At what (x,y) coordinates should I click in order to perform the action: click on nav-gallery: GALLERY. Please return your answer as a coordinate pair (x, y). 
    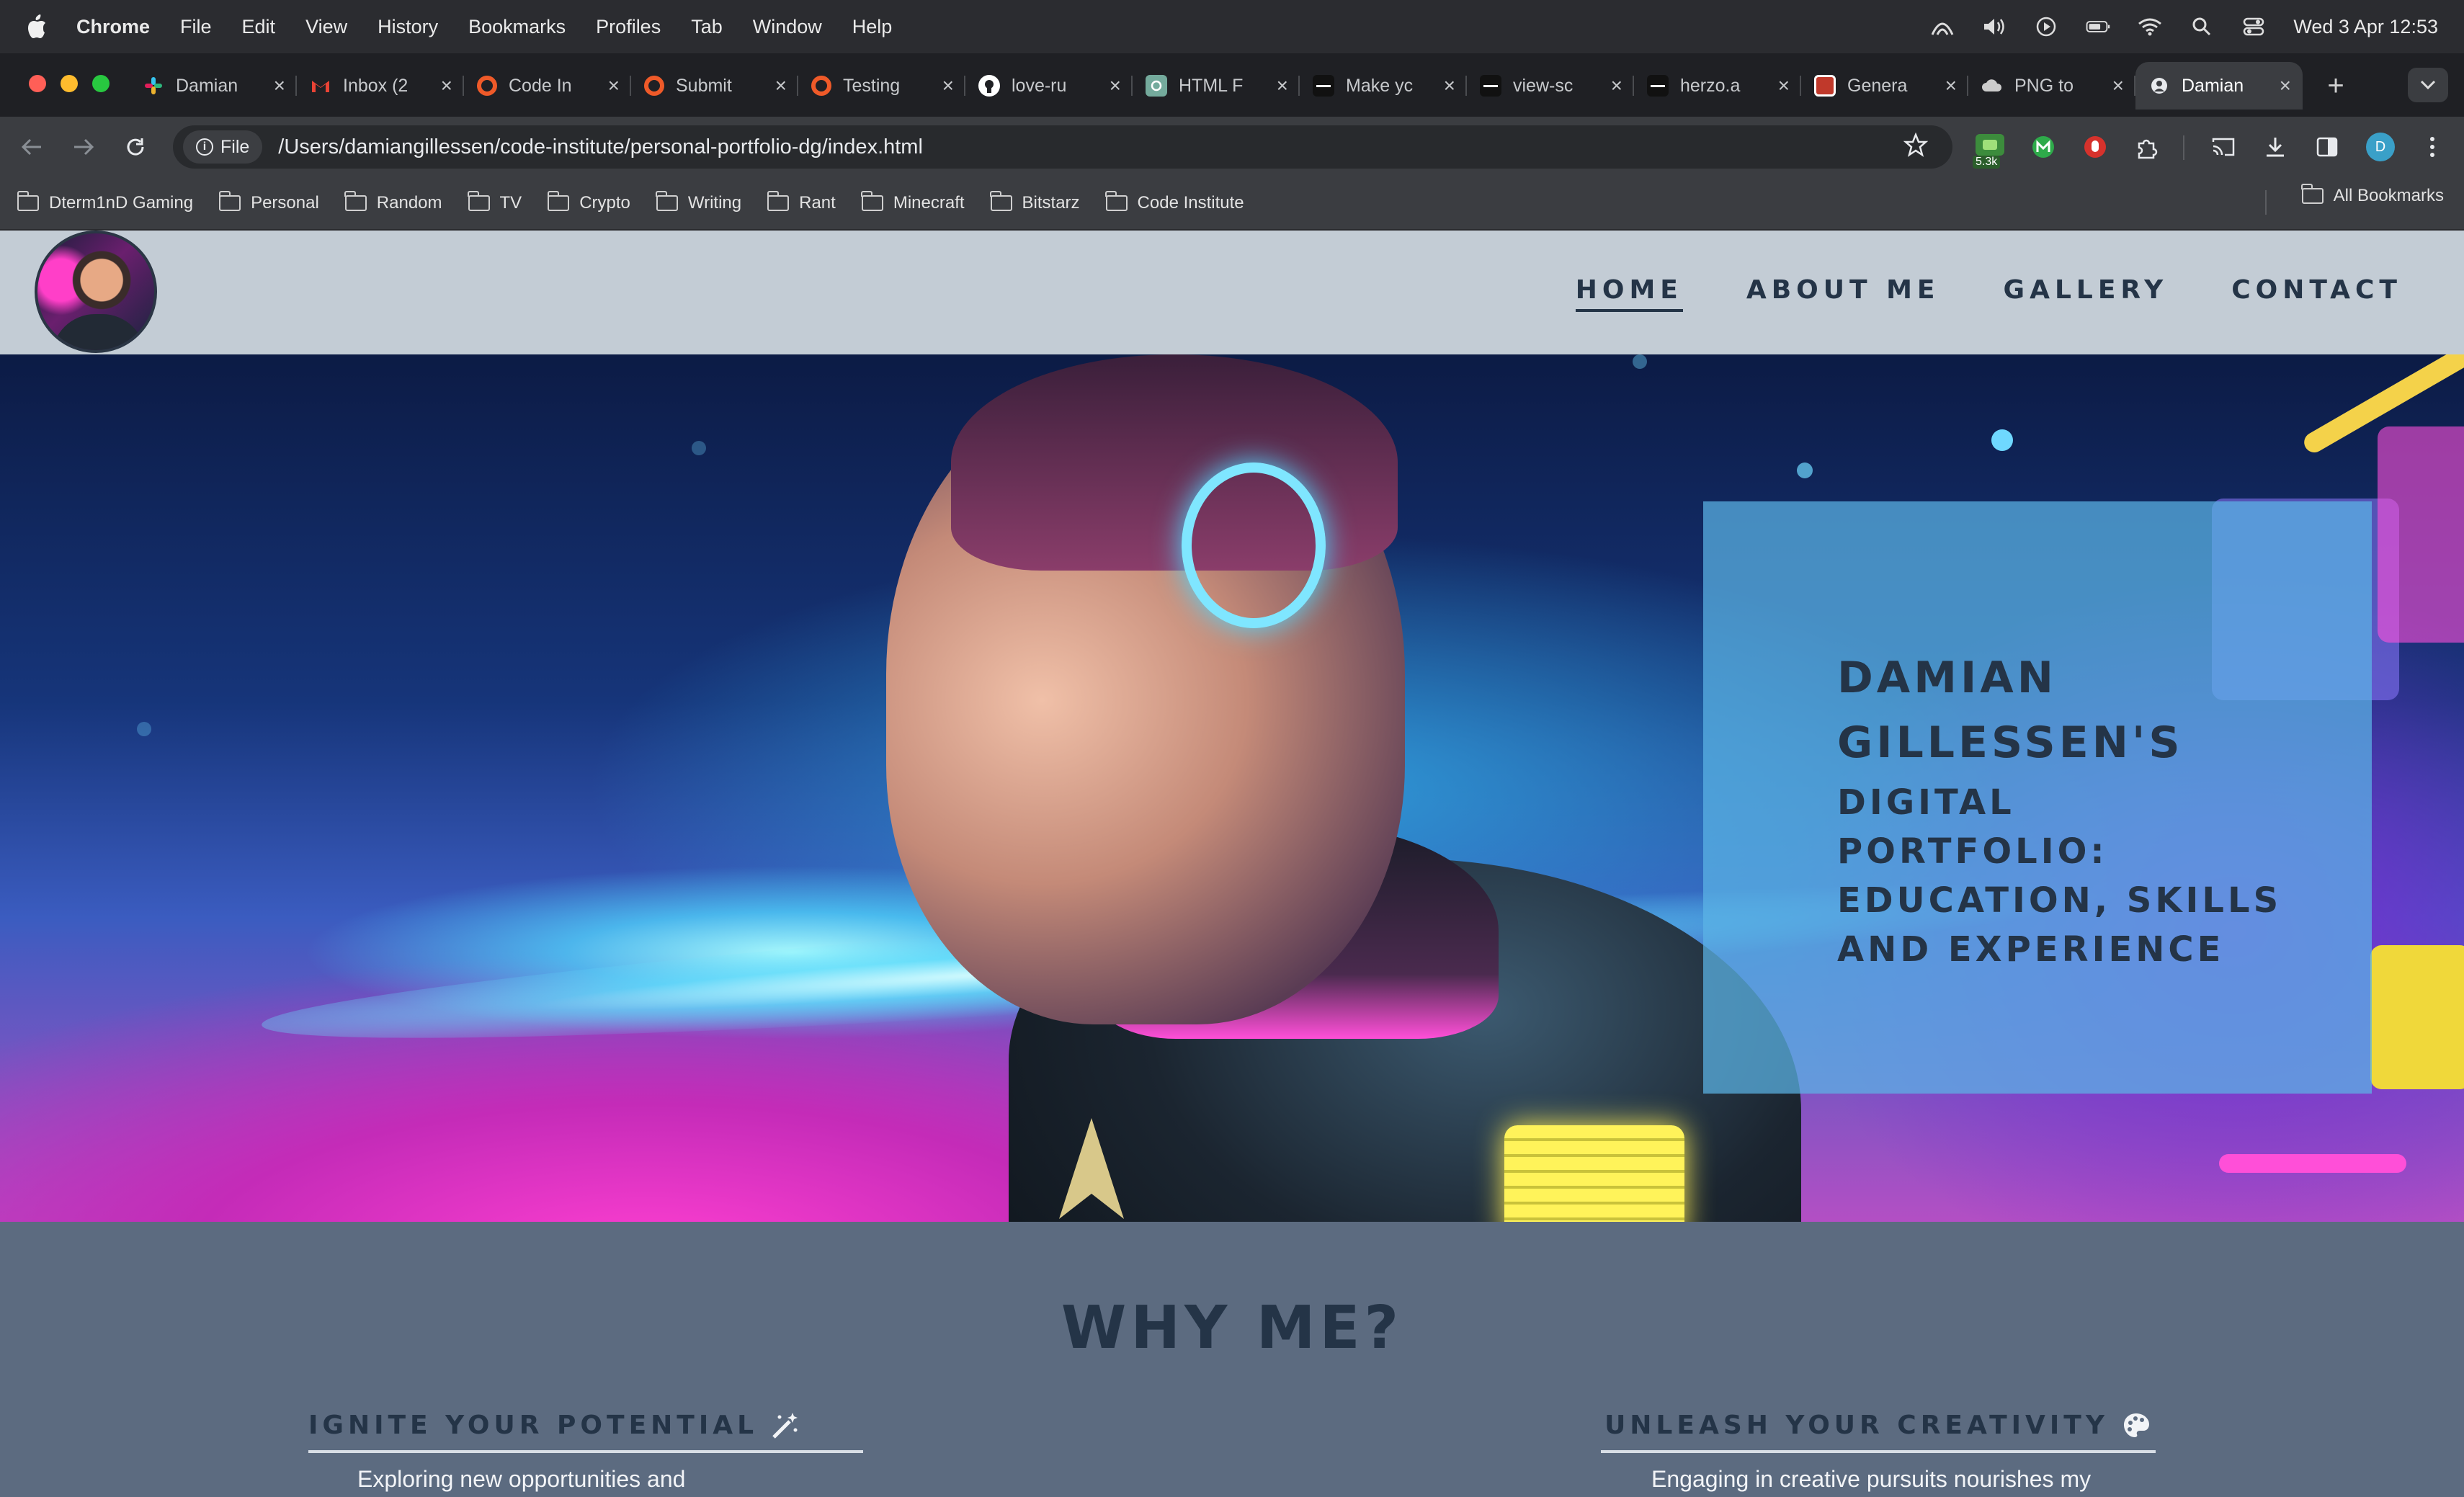
    Looking at the image, I should click on (2086, 293).